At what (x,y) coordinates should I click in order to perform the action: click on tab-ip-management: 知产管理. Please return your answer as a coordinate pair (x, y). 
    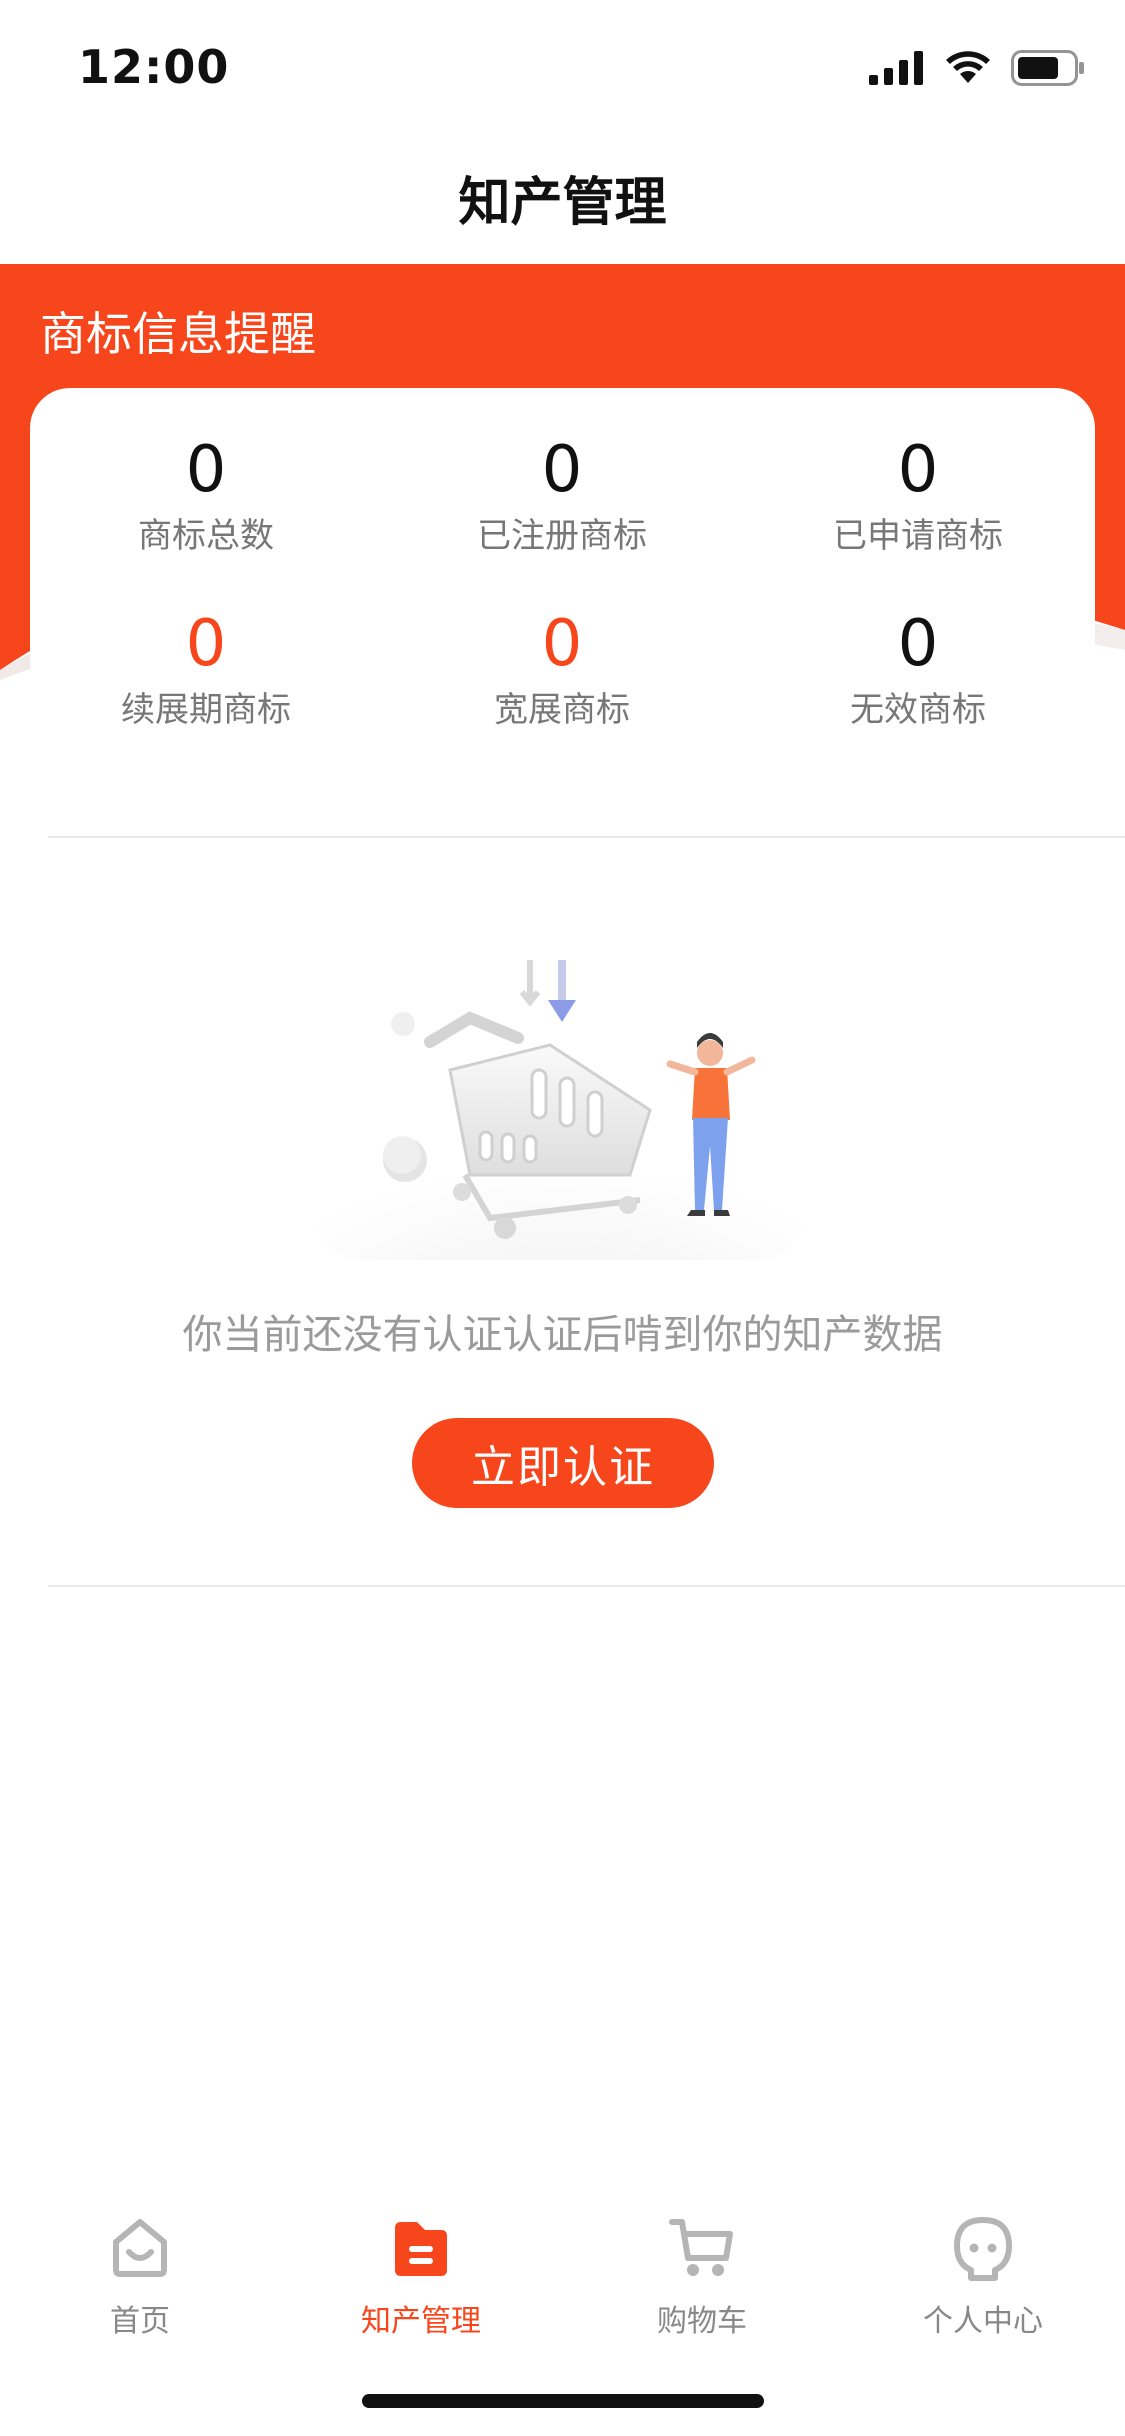
    Looking at the image, I should click on (421, 2270).